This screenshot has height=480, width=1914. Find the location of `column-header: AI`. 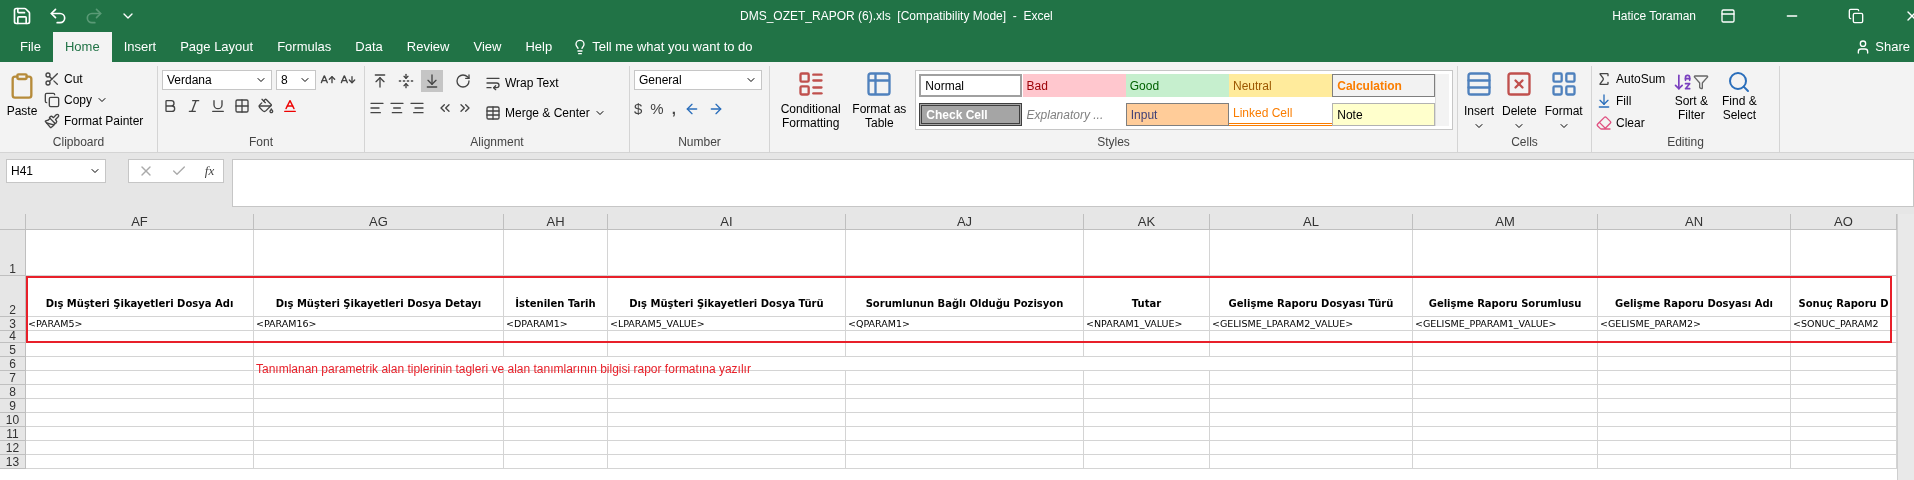

column-header: AI is located at coordinates (727, 222).